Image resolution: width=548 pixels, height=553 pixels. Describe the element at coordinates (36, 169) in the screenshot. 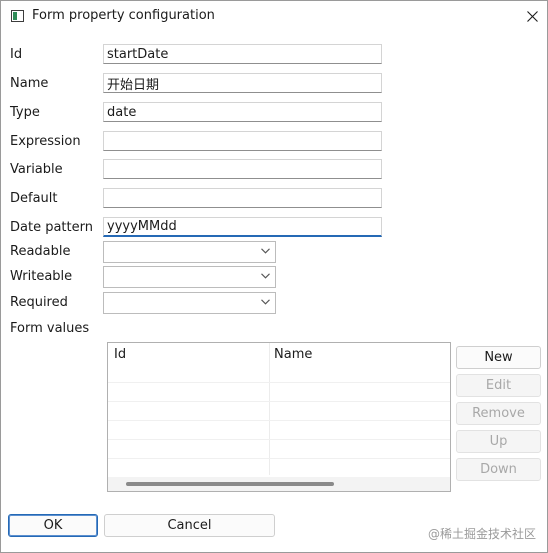

I see `variable-label: Variable` at that location.